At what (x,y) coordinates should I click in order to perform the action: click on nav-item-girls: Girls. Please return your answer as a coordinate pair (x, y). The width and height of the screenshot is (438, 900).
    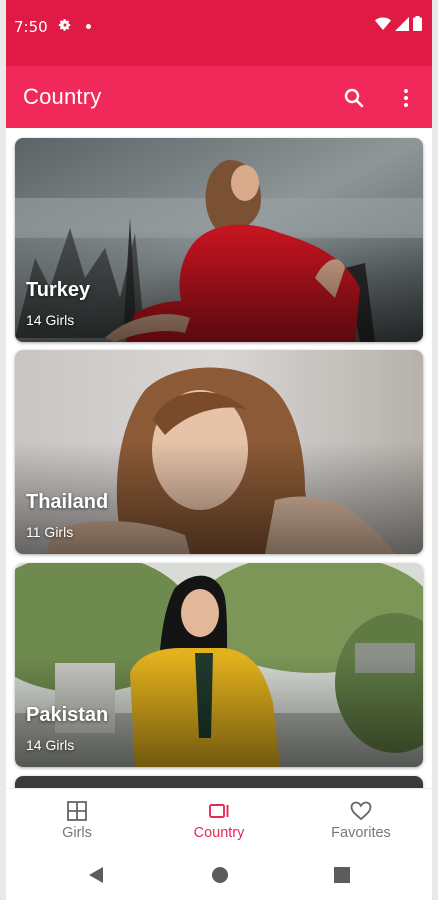
    Looking at the image, I should click on (77, 820).